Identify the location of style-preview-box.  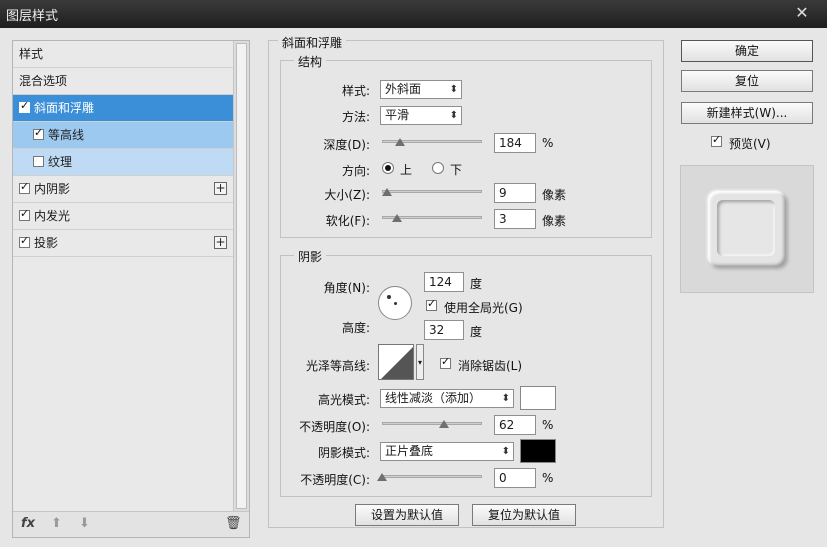
(747, 229).